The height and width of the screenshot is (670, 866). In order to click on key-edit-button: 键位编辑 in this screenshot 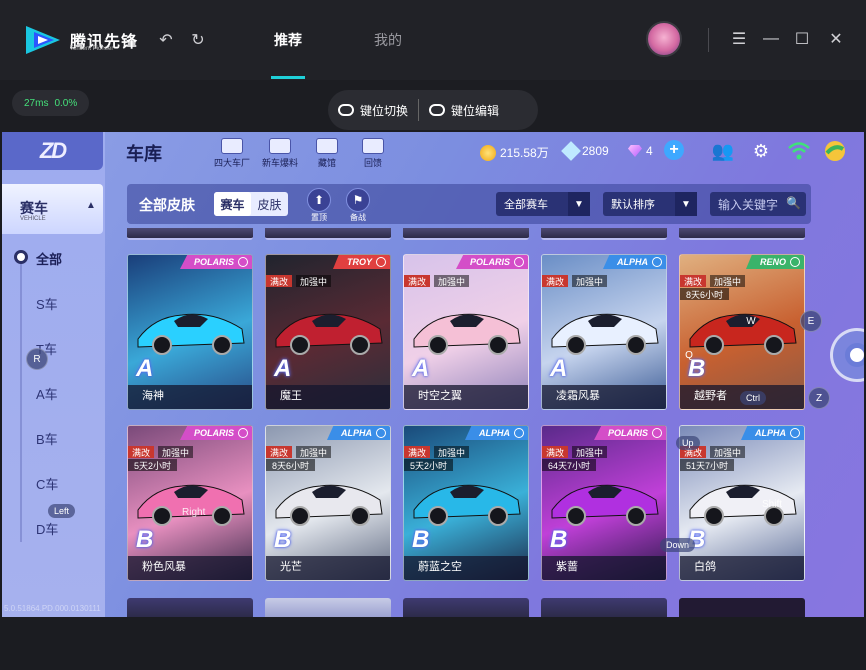, I will do `click(464, 110)`.